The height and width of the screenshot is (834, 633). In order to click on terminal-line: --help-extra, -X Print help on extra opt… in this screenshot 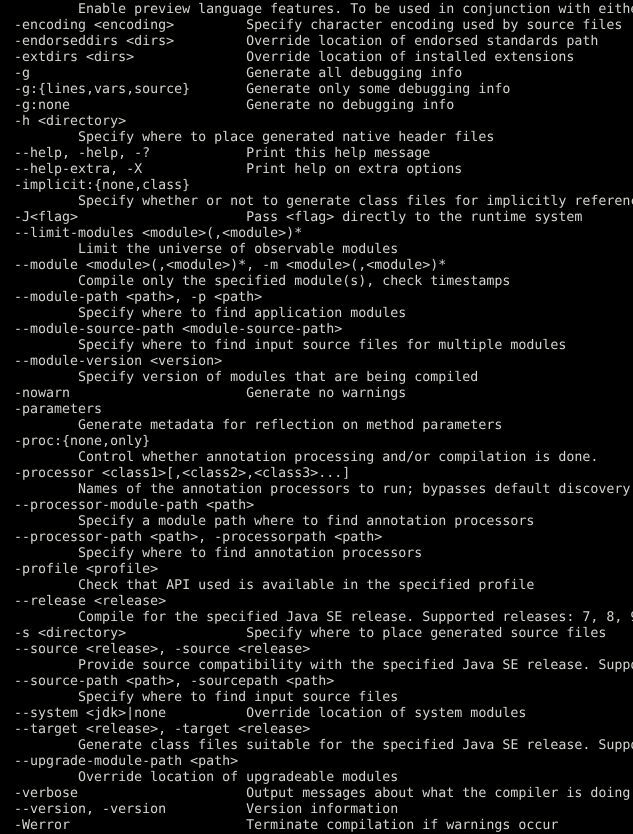, I will do `click(238, 169)`.